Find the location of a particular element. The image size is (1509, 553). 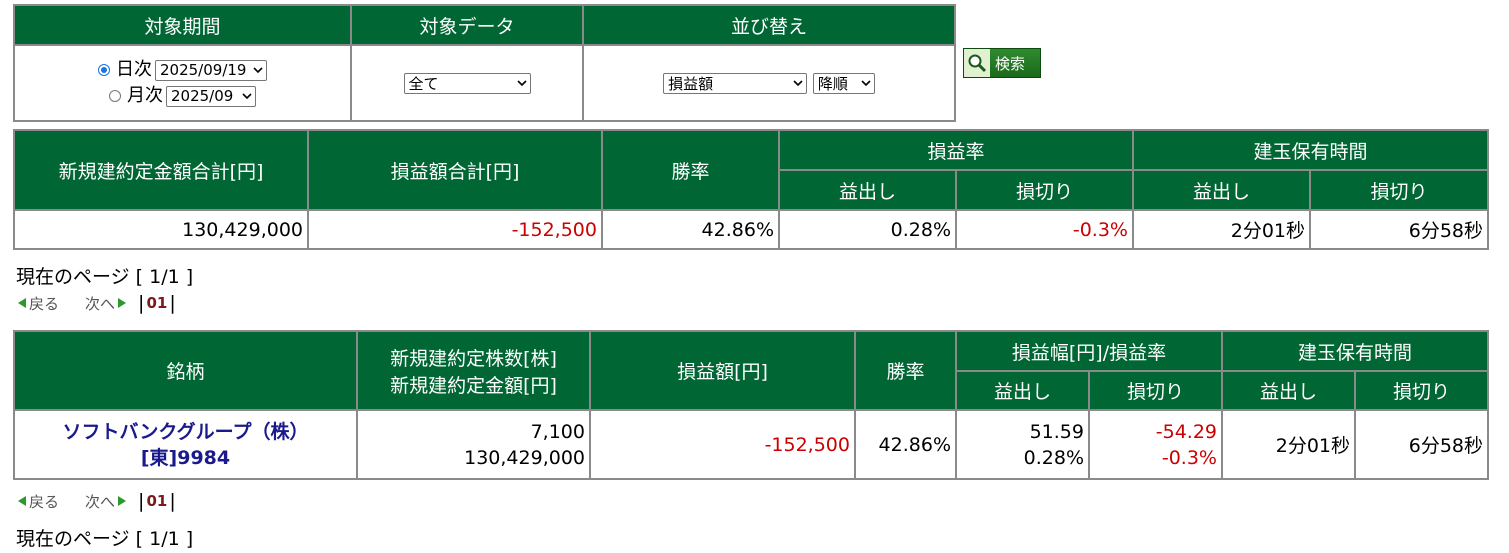

pager-bottom: 戻る 次へ | 01 | is located at coordinates (98, 501).